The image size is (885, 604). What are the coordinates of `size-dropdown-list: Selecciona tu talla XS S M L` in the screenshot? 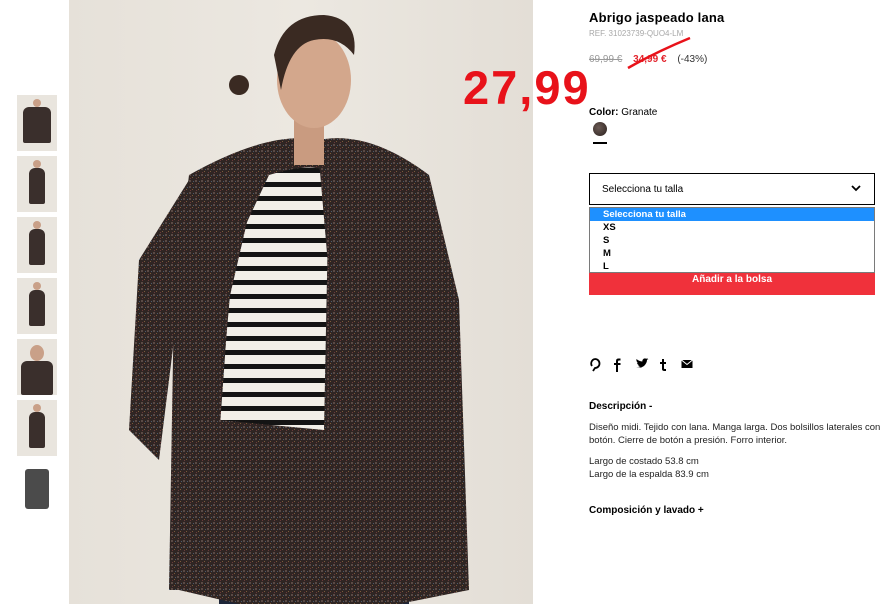 It's located at (732, 240).